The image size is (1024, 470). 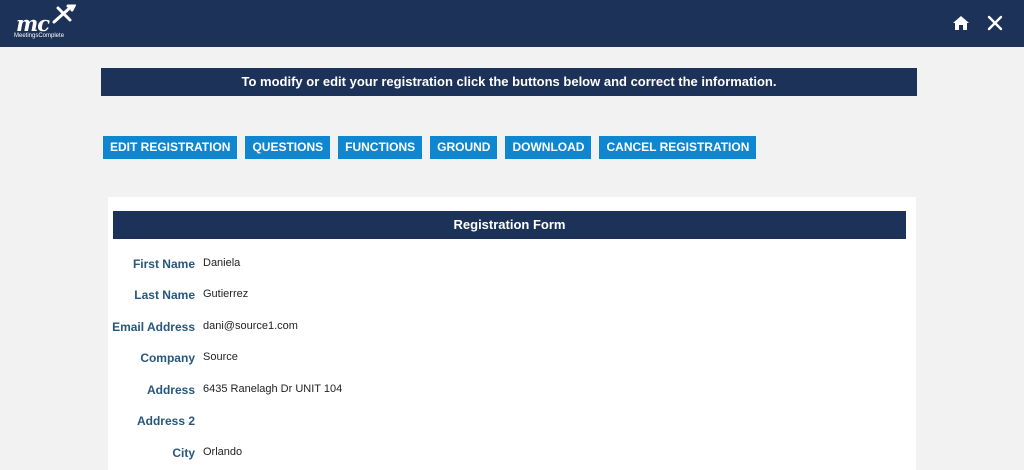 What do you see at coordinates (380, 147) in the screenshot?
I see `functions-button: FUNCTIONS` at bounding box center [380, 147].